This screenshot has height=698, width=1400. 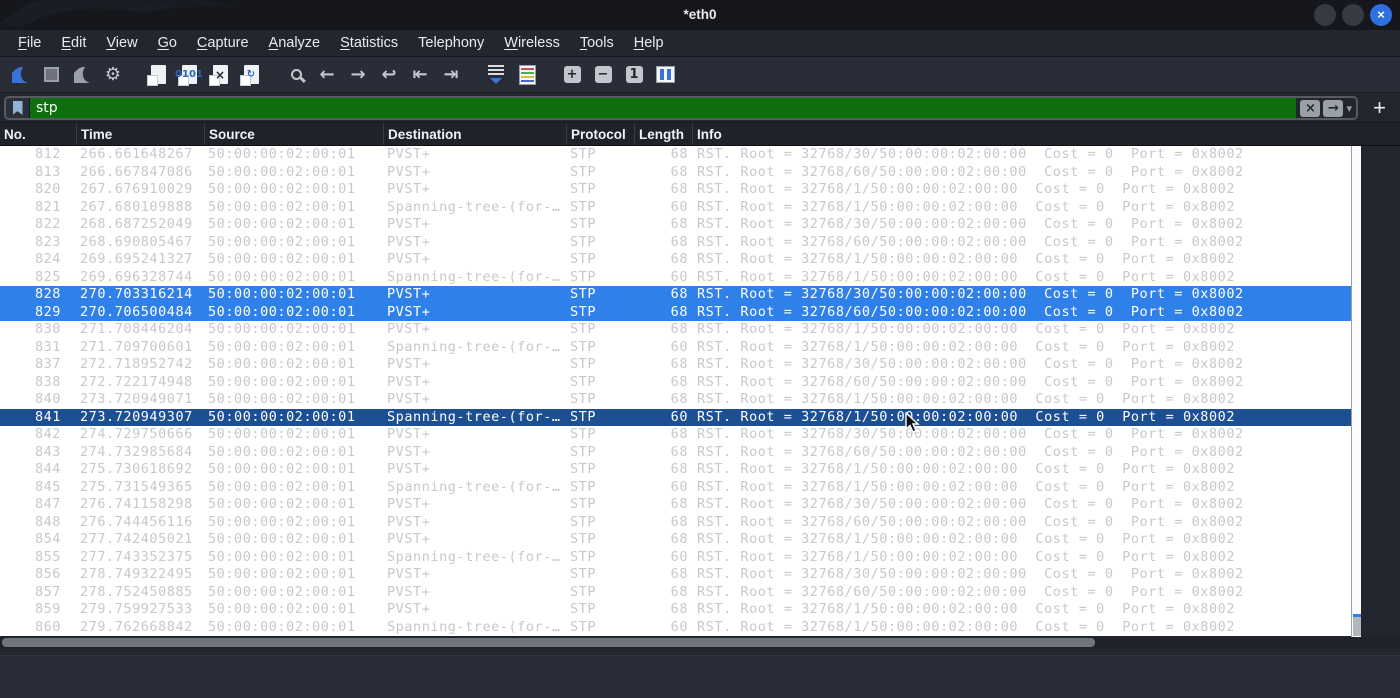 What do you see at coordinates (1357, 625) in the screenshot?
I see `vertical-scrollbar-thumb` at bounding box center [1357, 625].